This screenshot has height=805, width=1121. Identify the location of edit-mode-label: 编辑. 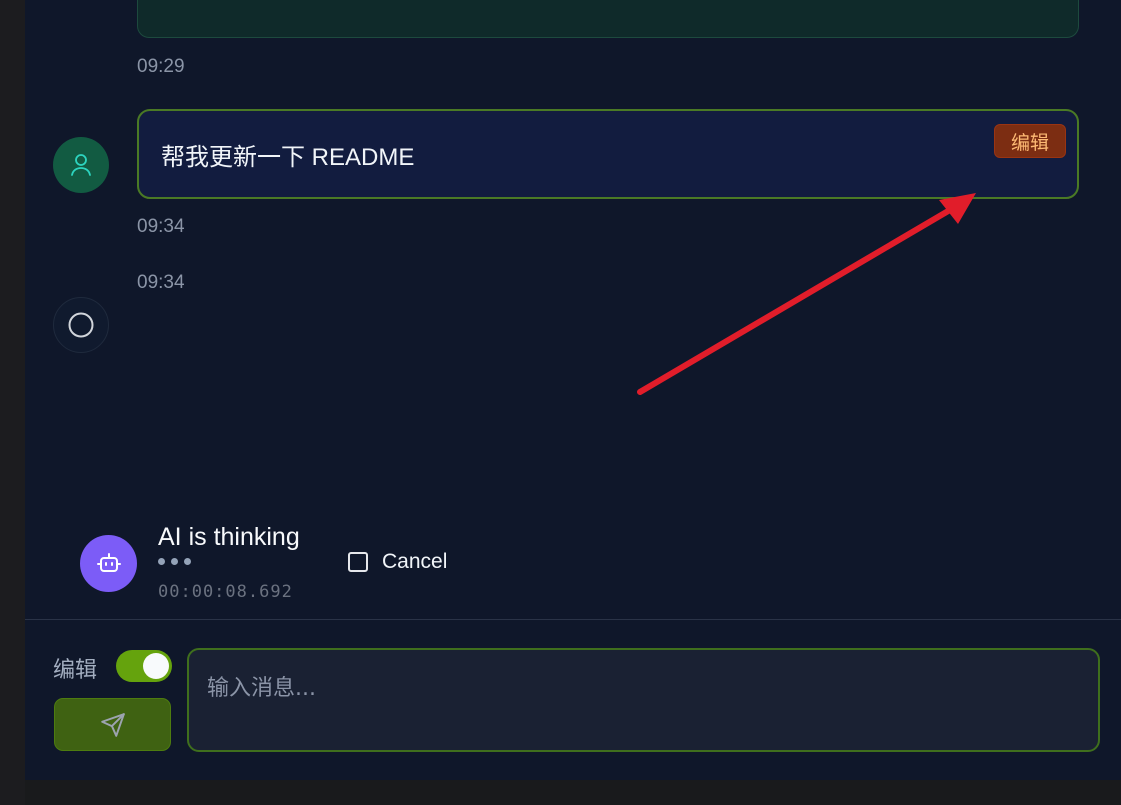
(75, 670).